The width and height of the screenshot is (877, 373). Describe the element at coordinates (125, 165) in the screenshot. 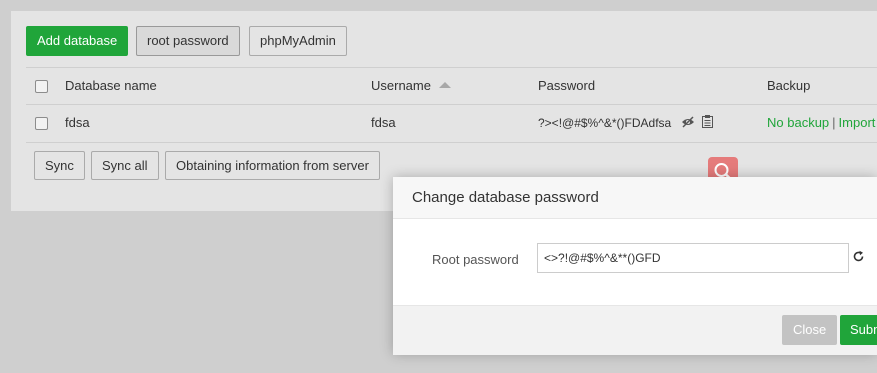

I see `sync-all-button: Sync all` at that location.